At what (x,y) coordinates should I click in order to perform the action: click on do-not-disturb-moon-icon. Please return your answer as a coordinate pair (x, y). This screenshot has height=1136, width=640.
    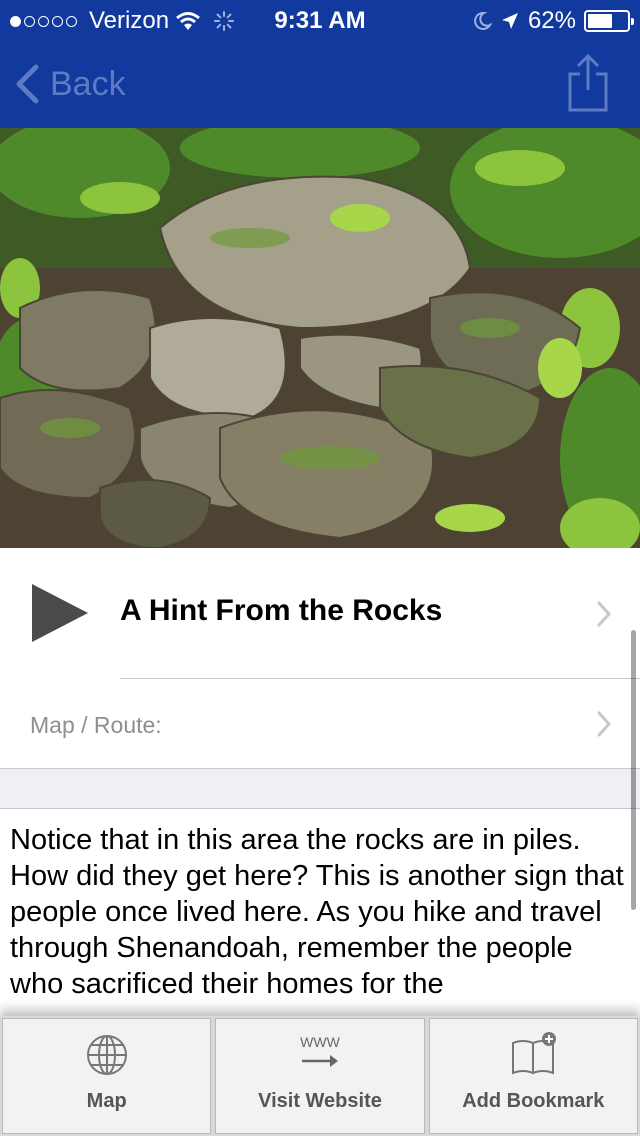
    Looking at the image, I should click on (483, 20).